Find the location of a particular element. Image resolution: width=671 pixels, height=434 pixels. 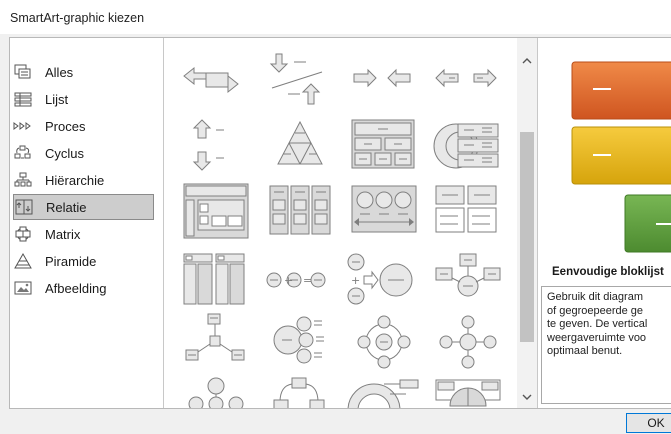

description-line: Gebruik dit diagram is located at coordinates (595, 297).